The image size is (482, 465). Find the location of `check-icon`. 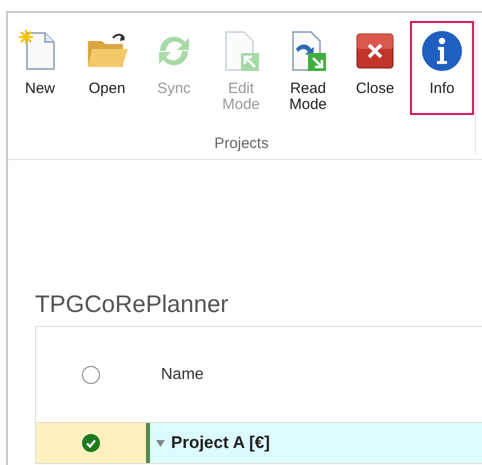

check-icon is located at coordinates (91, 443).